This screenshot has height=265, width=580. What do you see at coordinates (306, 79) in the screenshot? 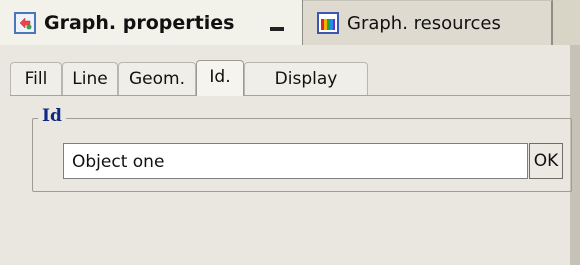
I see `tab-display: Display` at bounding box center [306, 79].